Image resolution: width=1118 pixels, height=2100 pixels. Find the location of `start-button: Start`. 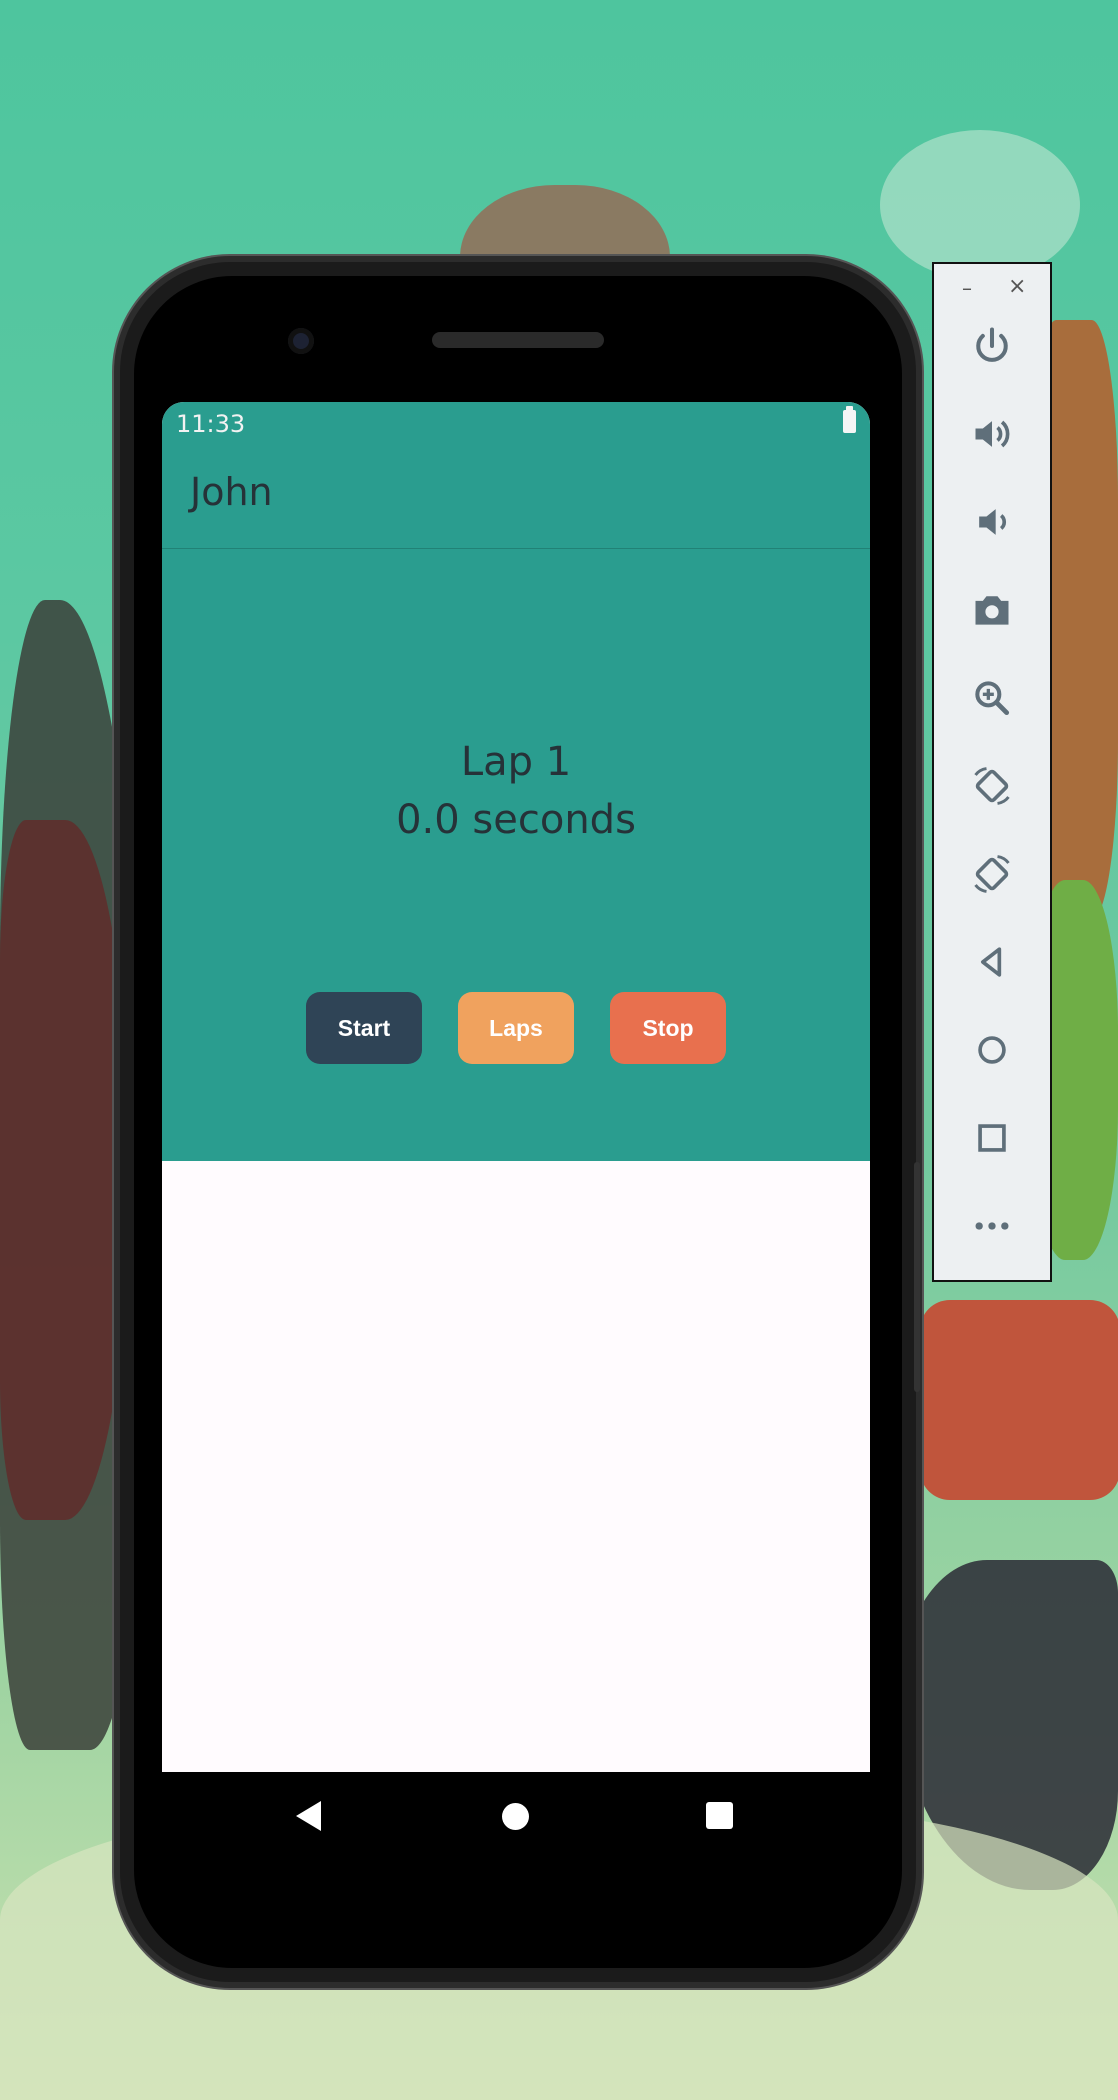

start-button: Start is located at coordinates (364, 1028).